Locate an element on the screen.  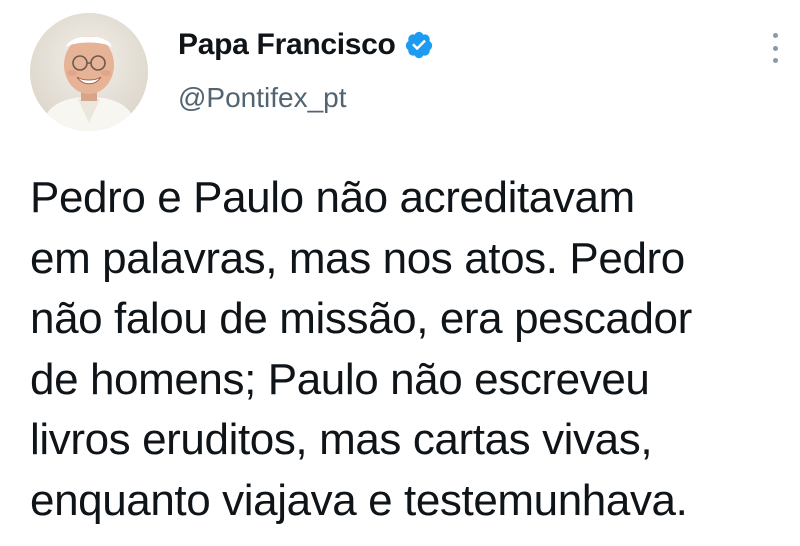
tweet-text-line: não falou de missão, era pescador is located at coordinates (361, 318).